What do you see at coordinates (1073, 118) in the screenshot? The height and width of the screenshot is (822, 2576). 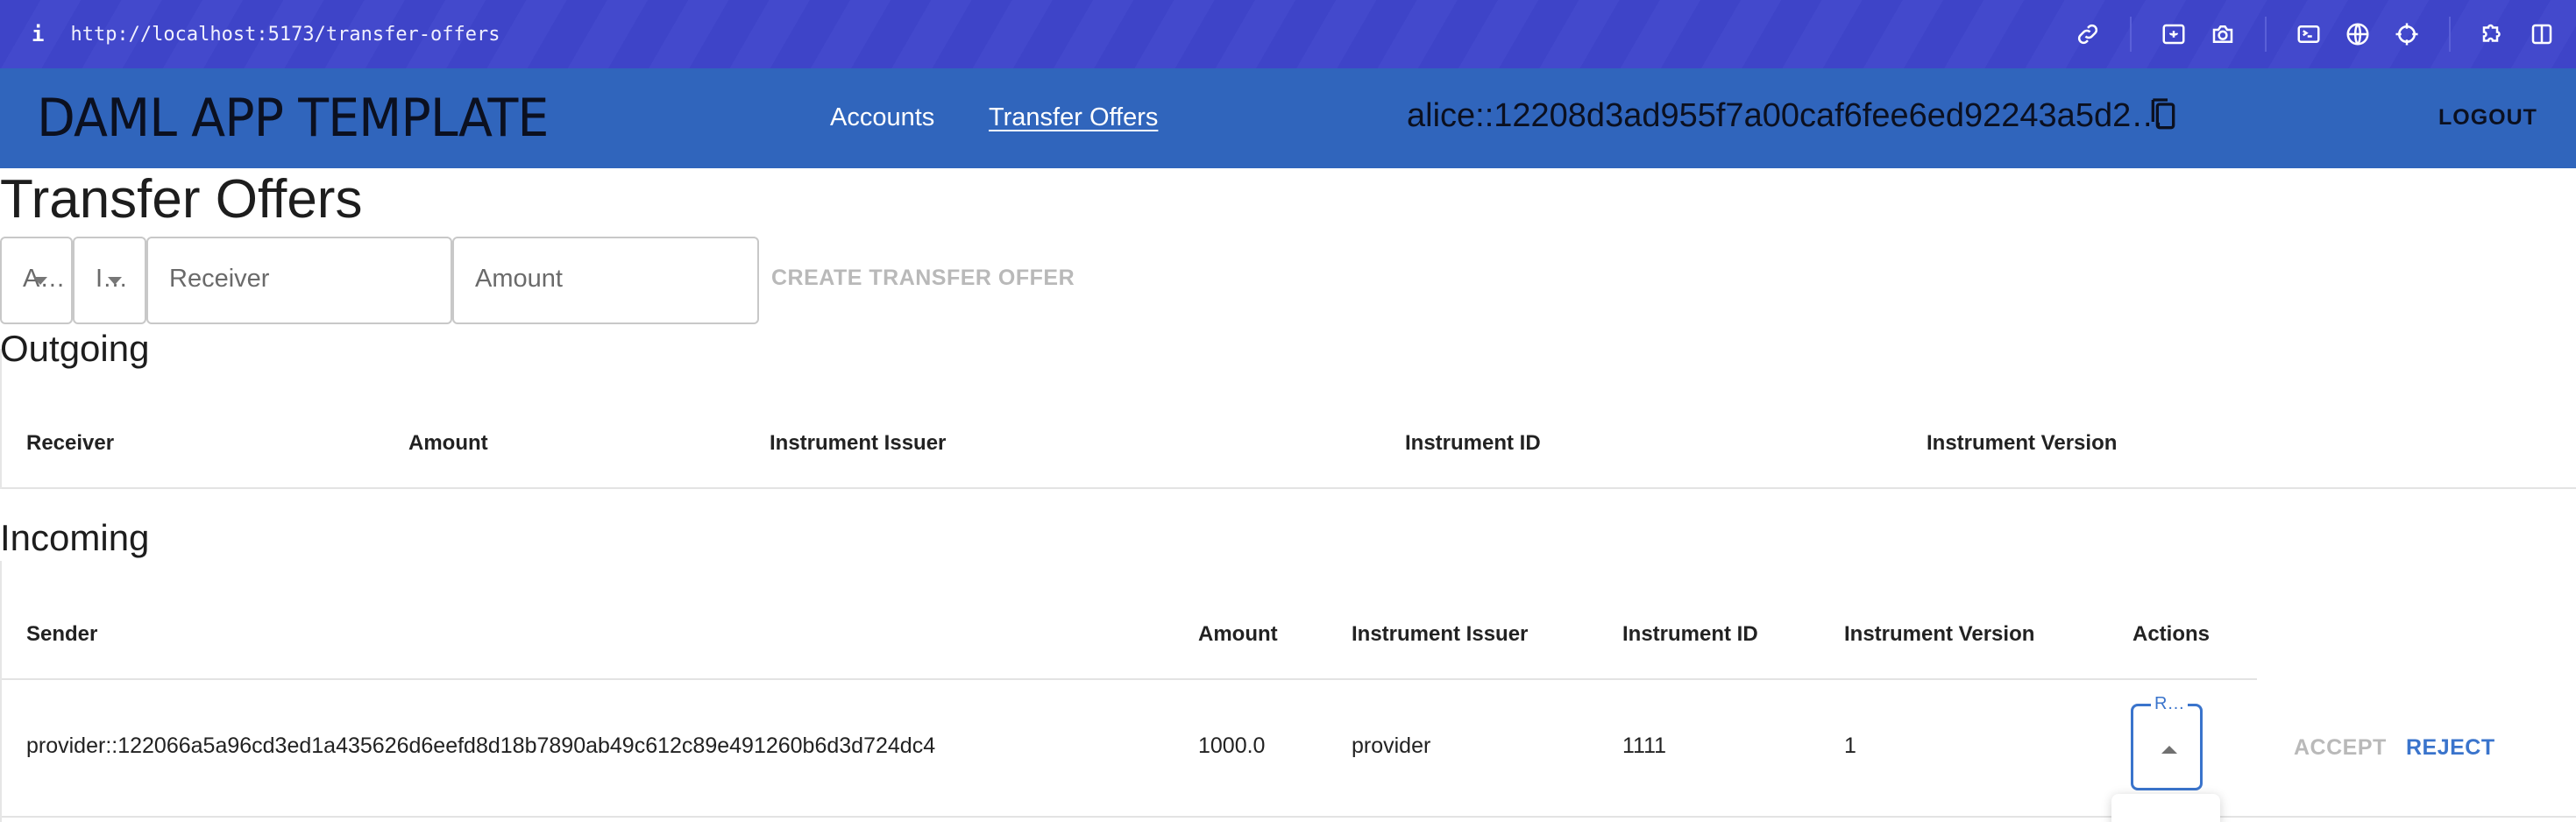 I see `nav-transfer-offers: Transfer Offers` at bounding box center [1073, 118].